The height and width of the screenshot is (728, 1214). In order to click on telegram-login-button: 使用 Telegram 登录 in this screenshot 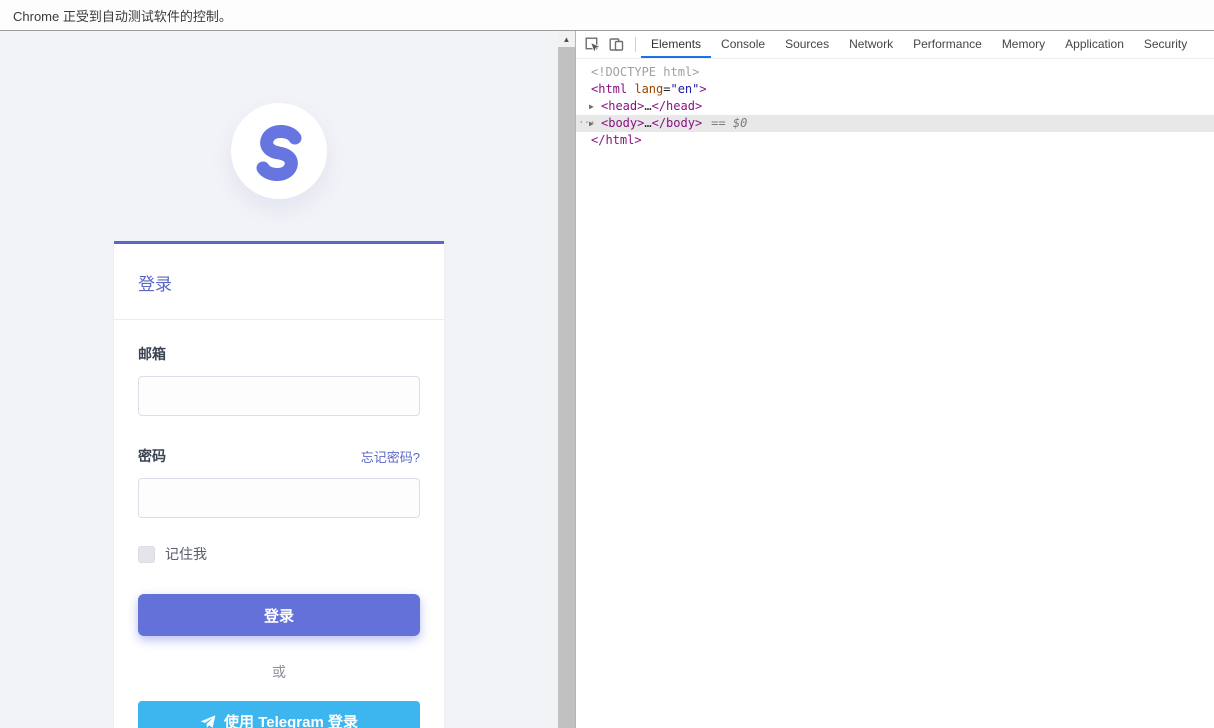, I will do `click(279, 714)`.